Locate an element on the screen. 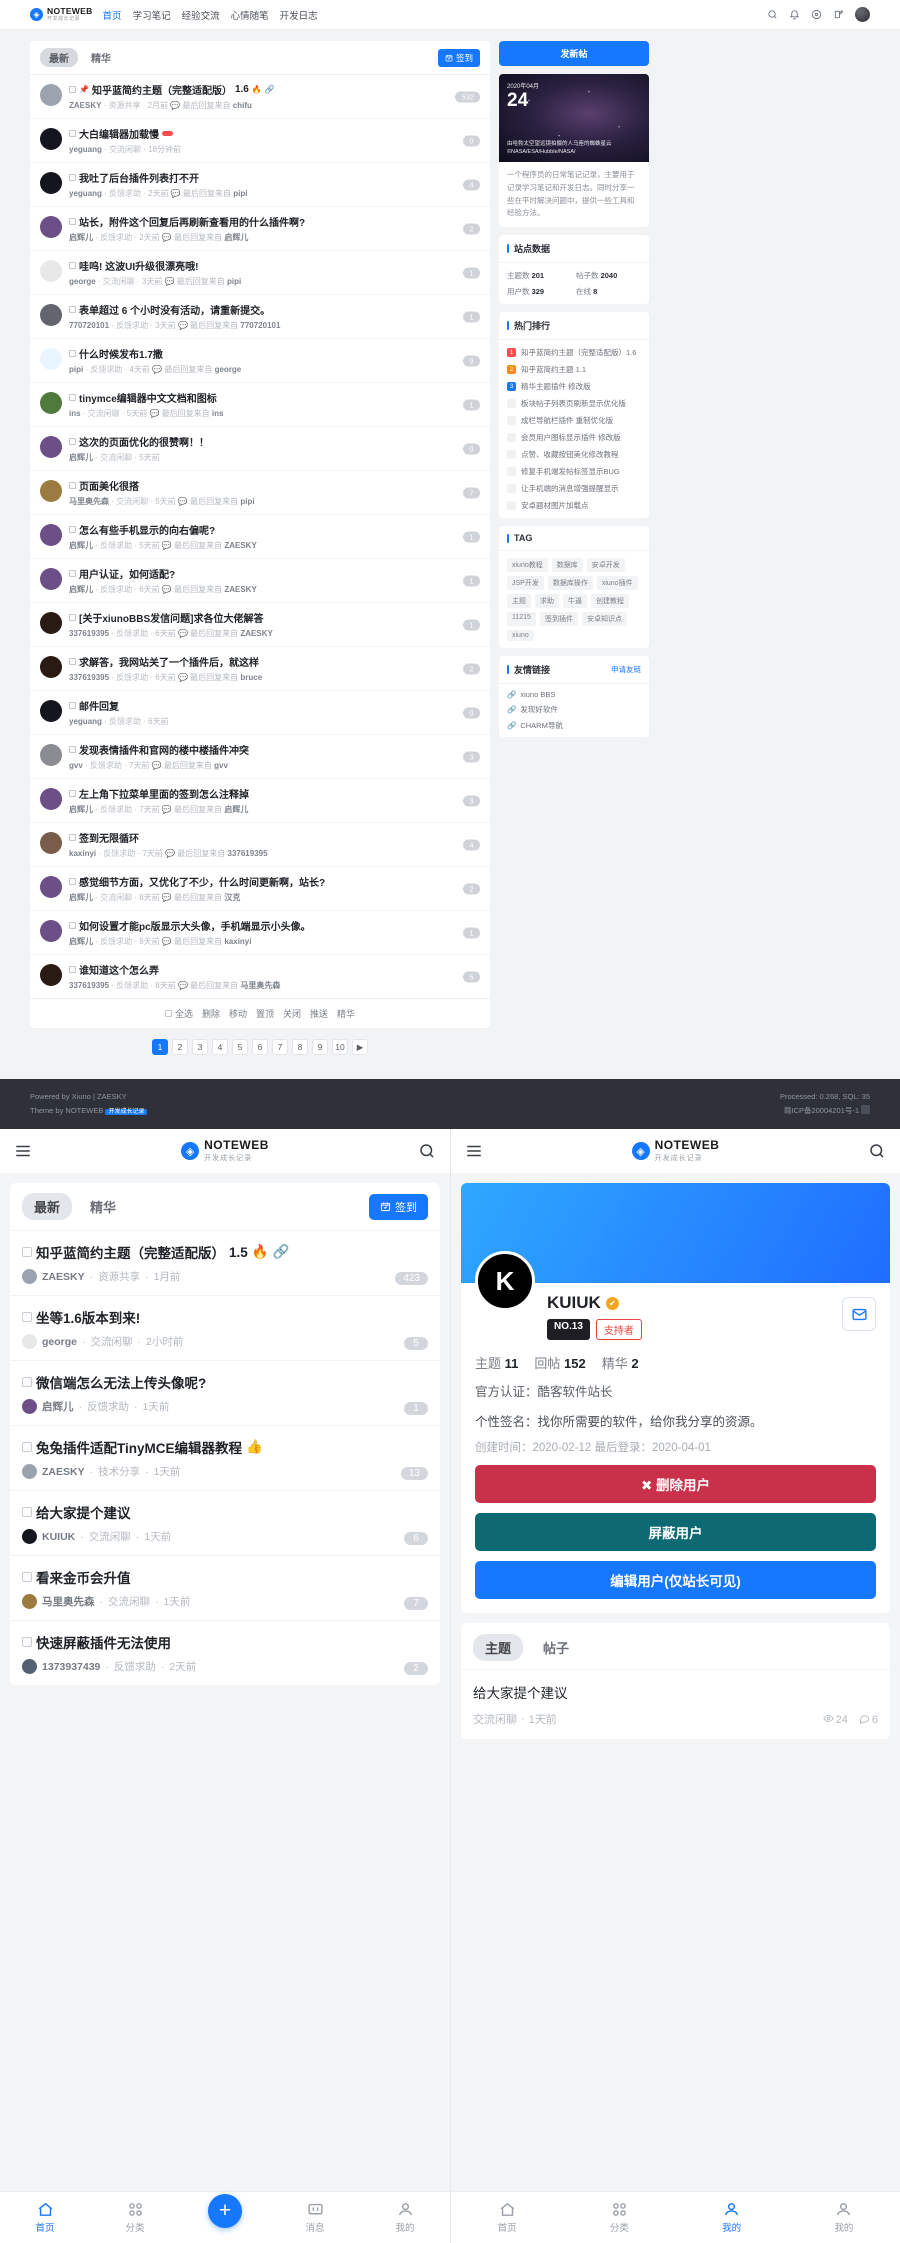  nav-item-mood: 心情随笔 is located at coordinates (250, 15).